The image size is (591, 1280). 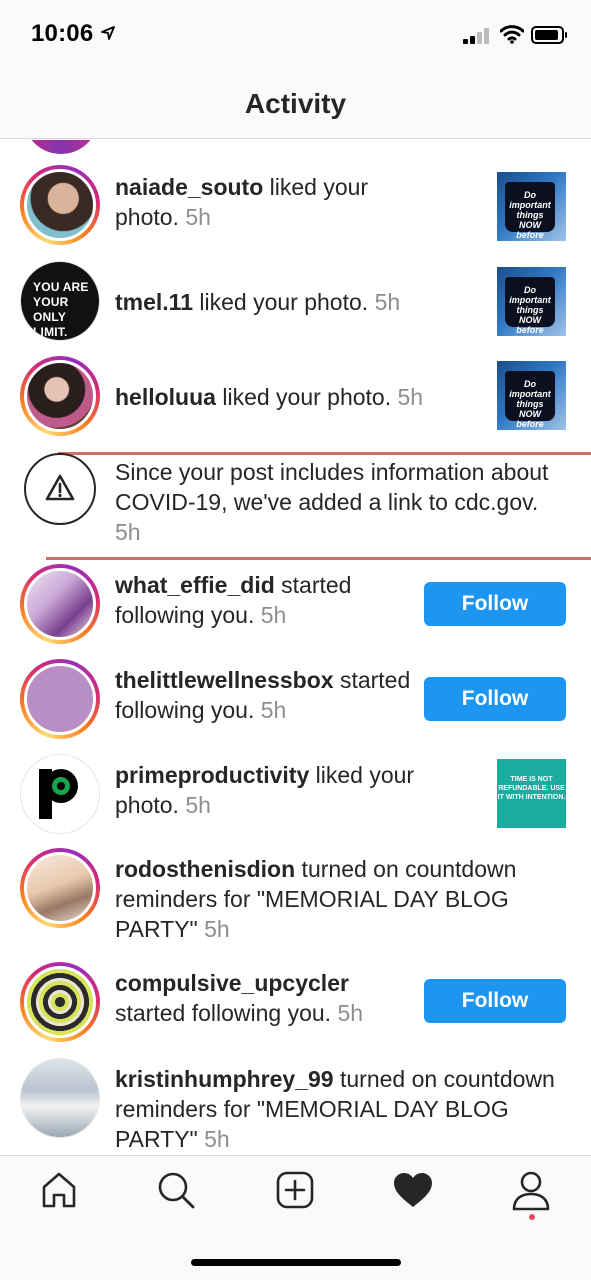 I want to click on annotation-line-bottom, so click(x=318, y=558).